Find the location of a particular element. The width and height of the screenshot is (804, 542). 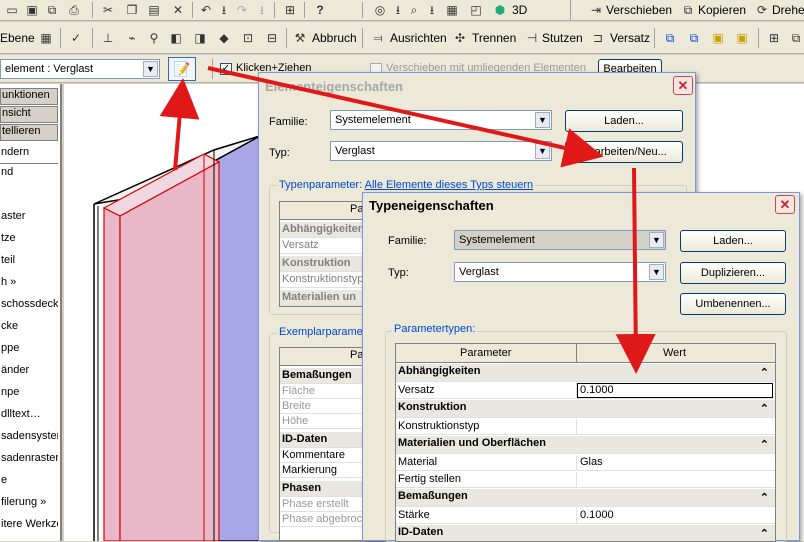

save-all-icon: ⧉ is located at coordinates (52, 10).